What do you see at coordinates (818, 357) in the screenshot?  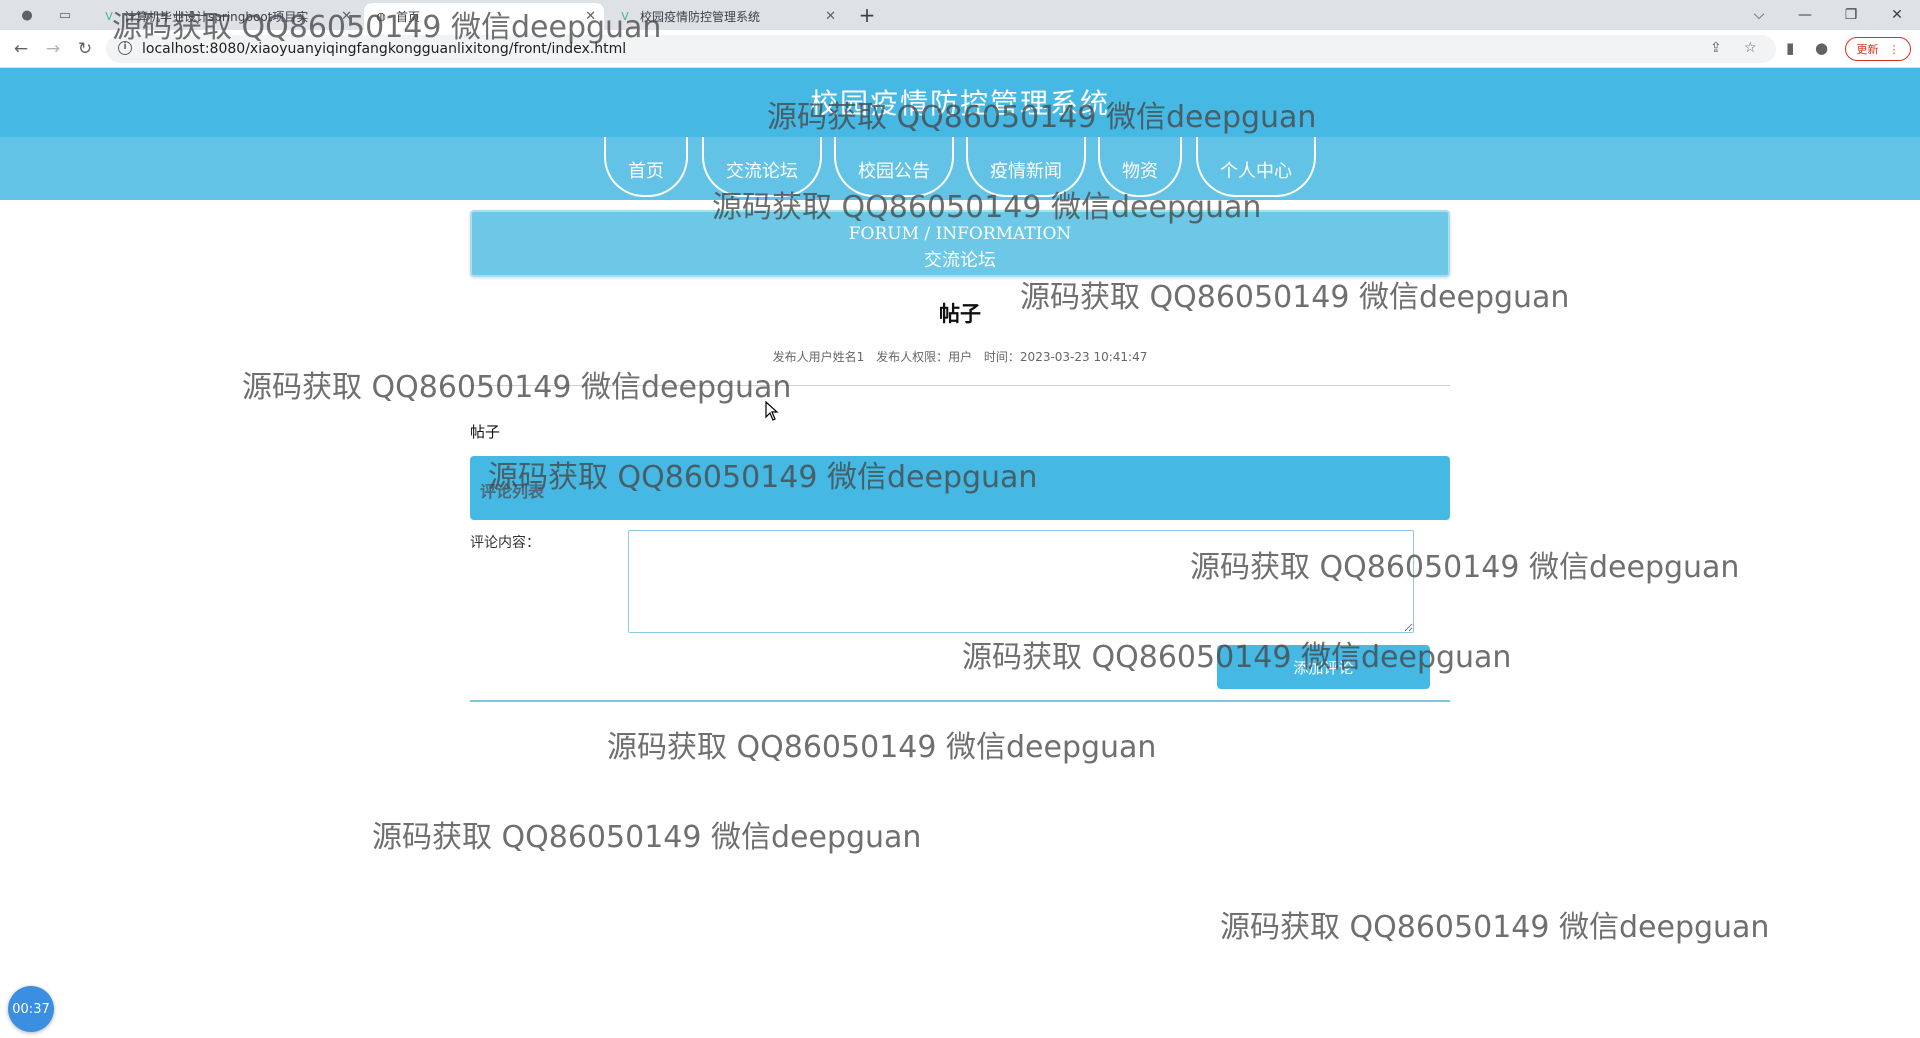 I see `post-author: 发布人用户姓名1` at bounding box center [818, 357].